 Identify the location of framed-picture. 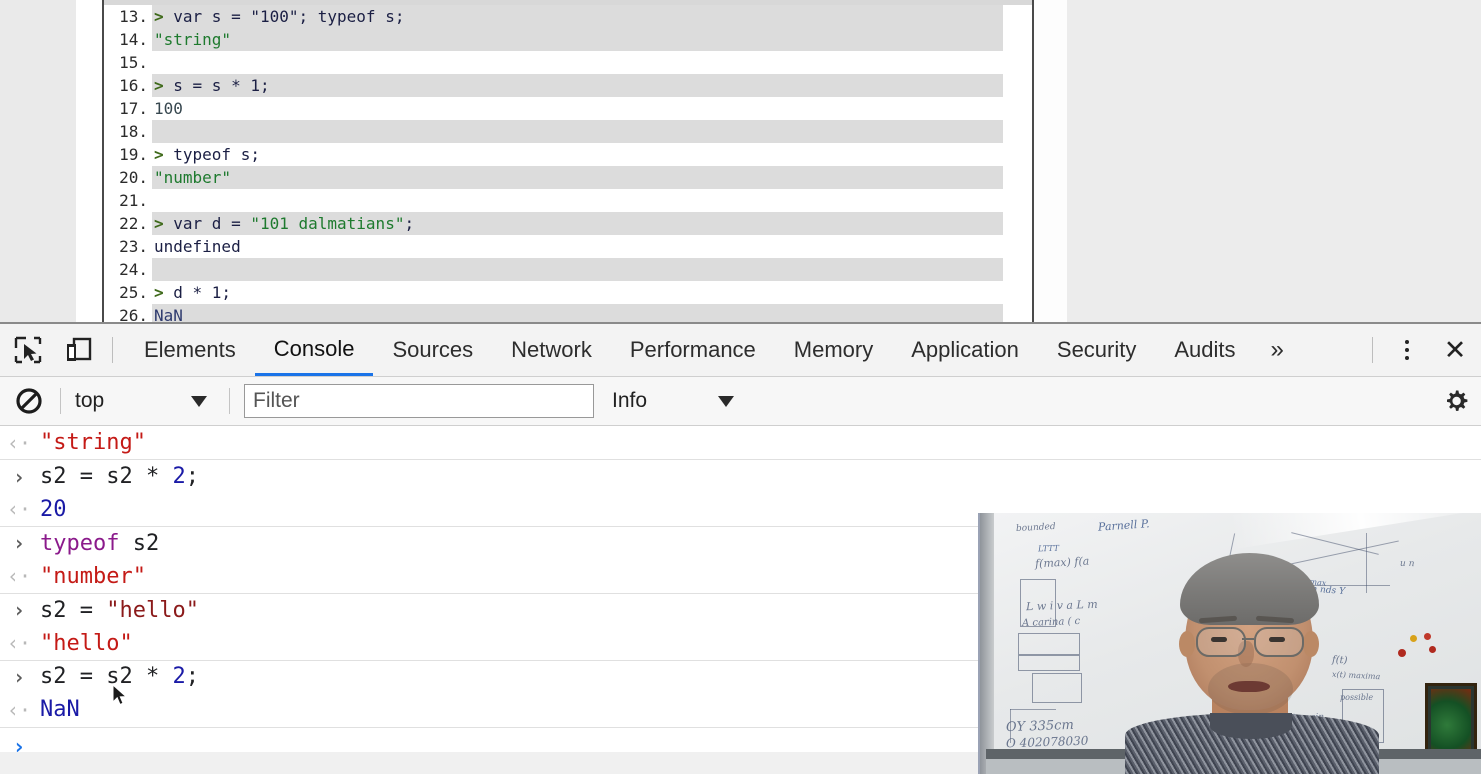
(1451, 719).